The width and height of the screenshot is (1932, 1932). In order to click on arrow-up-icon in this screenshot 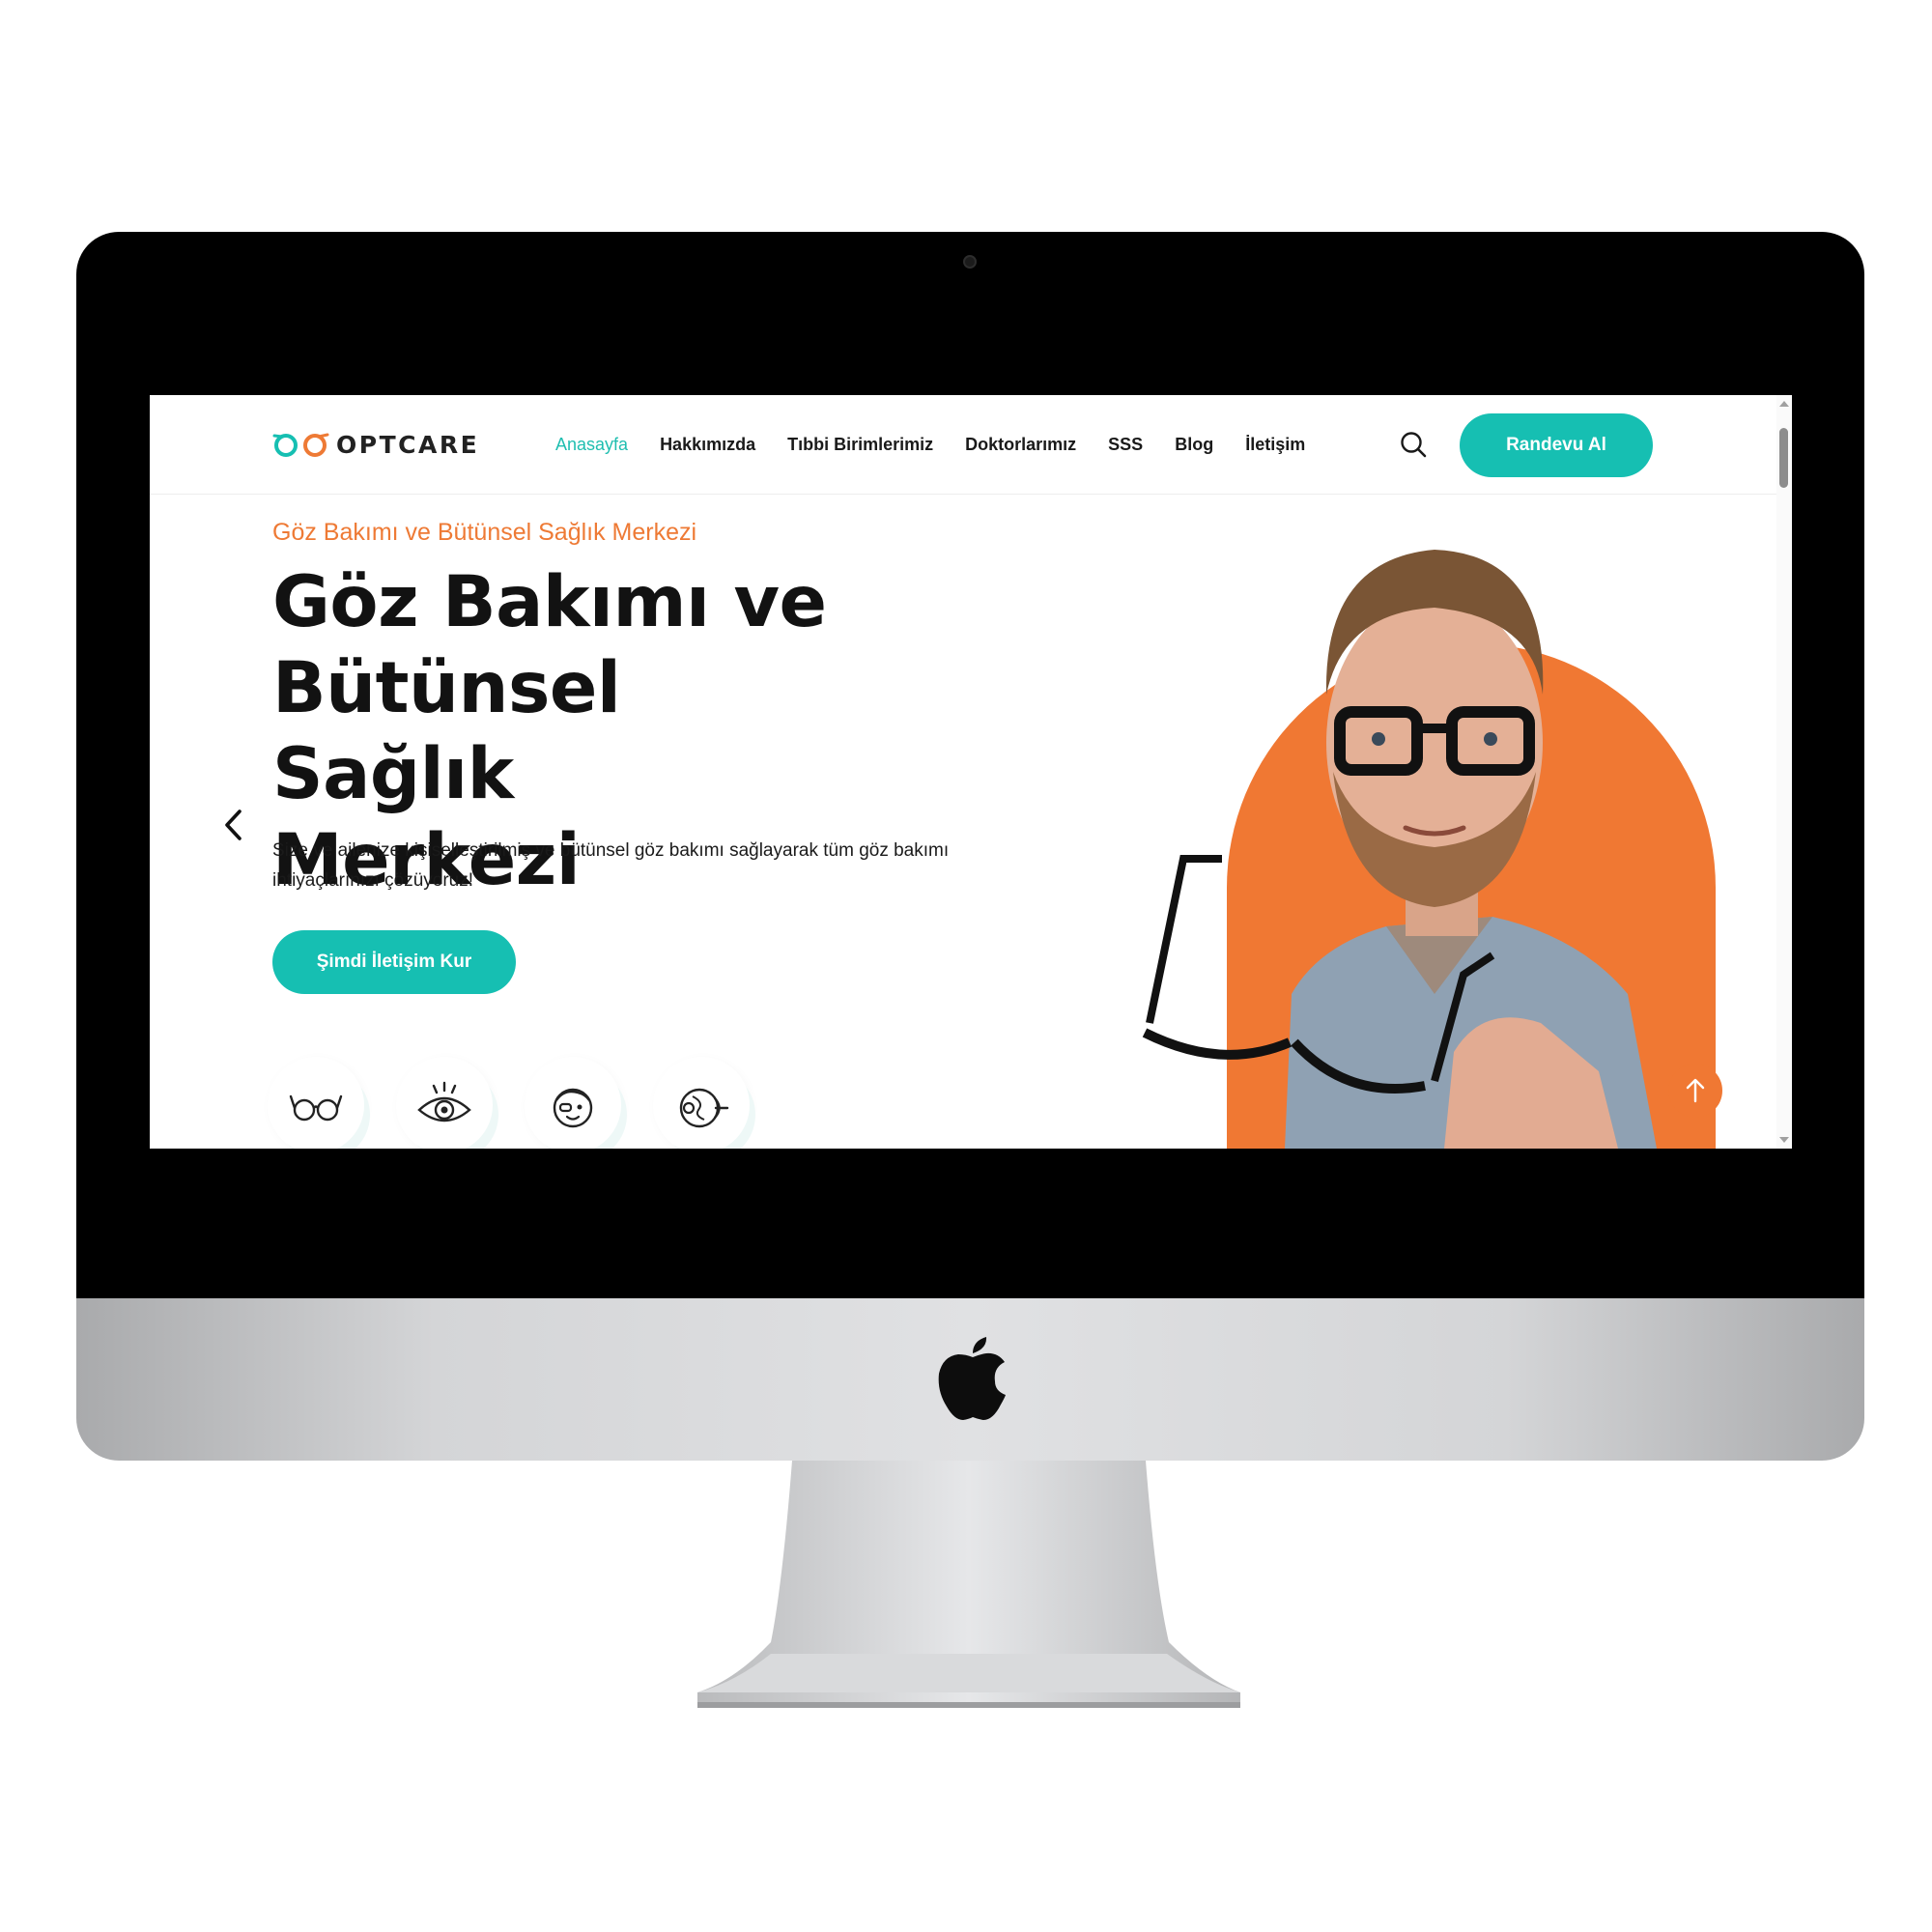, I will do `click(1695, 1090)`.